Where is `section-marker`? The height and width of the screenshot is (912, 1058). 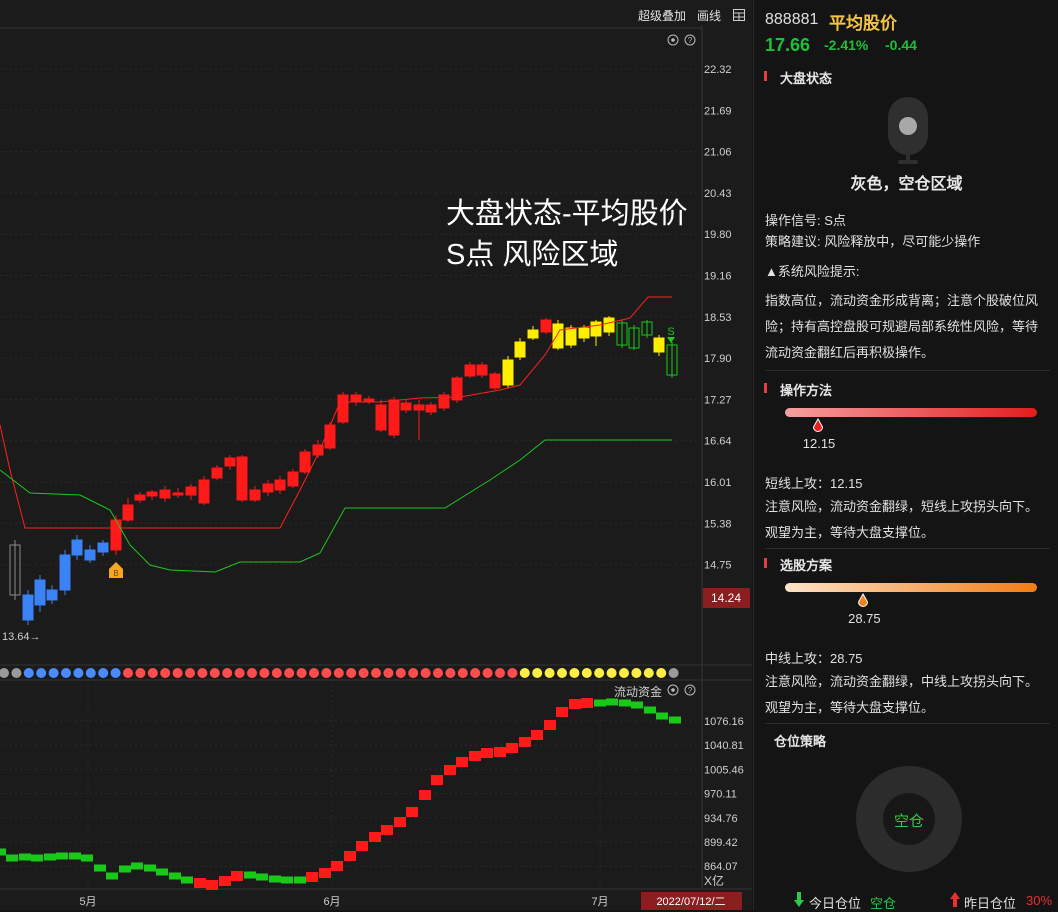
section-marker is located at coordinates (765, 563).